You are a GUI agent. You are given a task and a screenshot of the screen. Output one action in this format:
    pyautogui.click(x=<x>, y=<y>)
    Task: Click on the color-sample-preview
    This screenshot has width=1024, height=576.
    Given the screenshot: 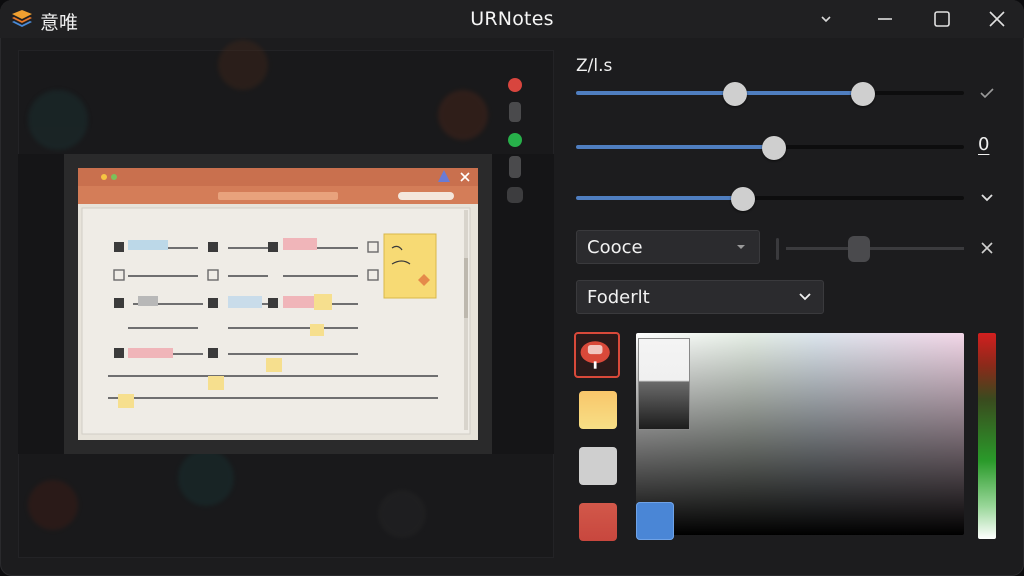 What is the action you would take?
    pyautogui.click(x=664, y=384)
    